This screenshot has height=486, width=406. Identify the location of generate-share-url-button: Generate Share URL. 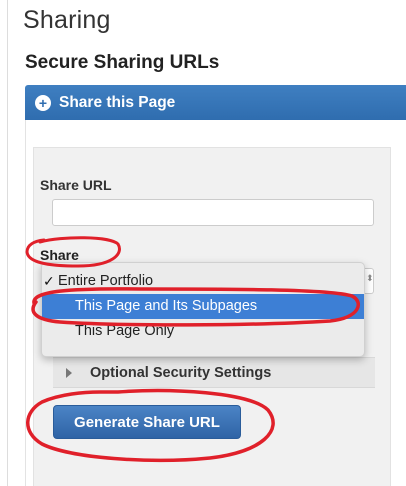
(147, 422).